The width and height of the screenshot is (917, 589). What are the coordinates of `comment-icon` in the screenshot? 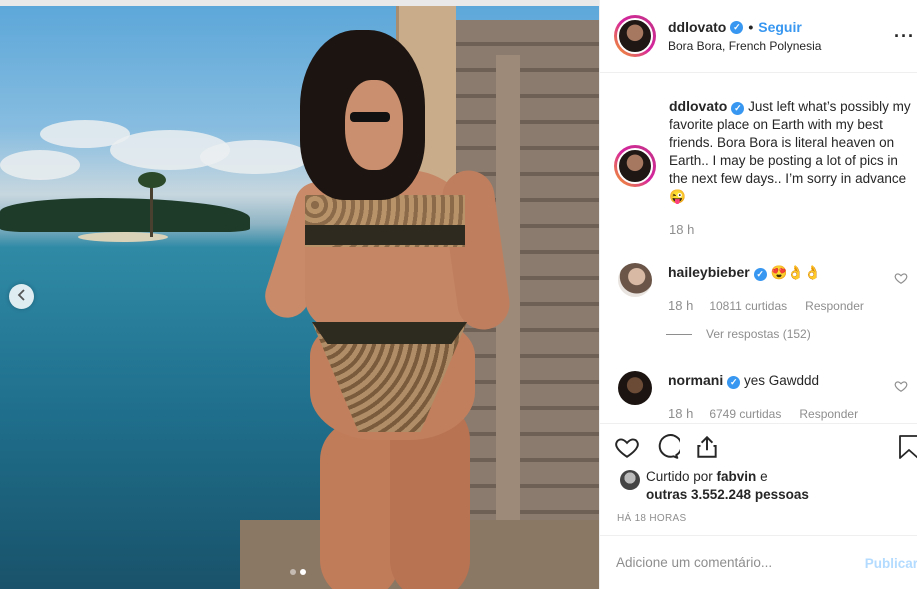 It's located at (668, 448).